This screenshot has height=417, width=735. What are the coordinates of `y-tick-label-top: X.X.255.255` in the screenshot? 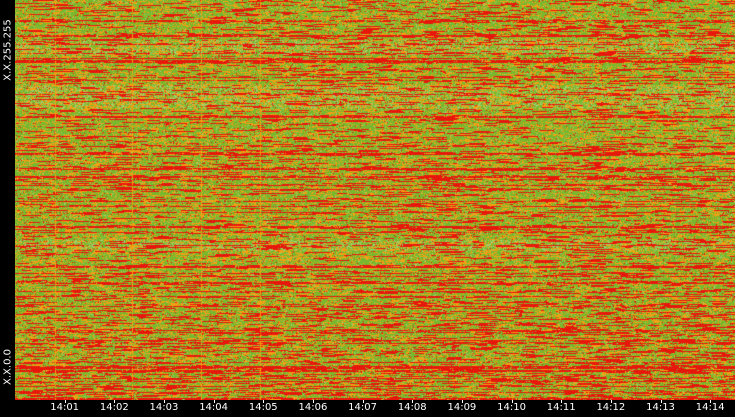 It's located at (7, 50).